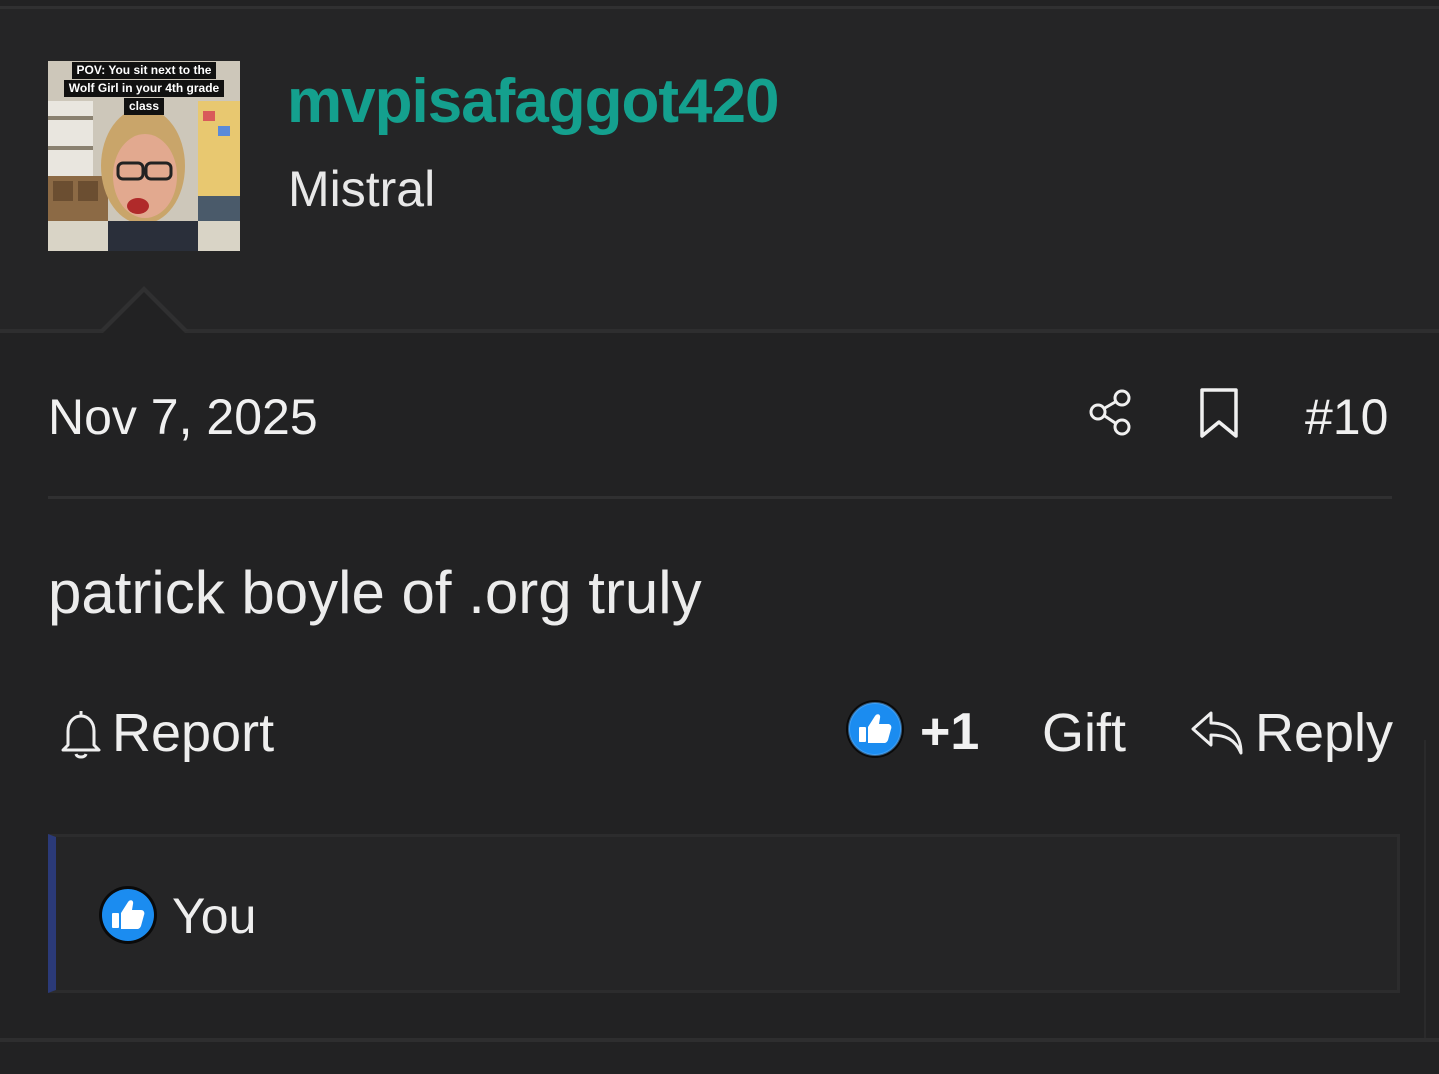  I want to click on scroll-edge, so click(1425, 890).